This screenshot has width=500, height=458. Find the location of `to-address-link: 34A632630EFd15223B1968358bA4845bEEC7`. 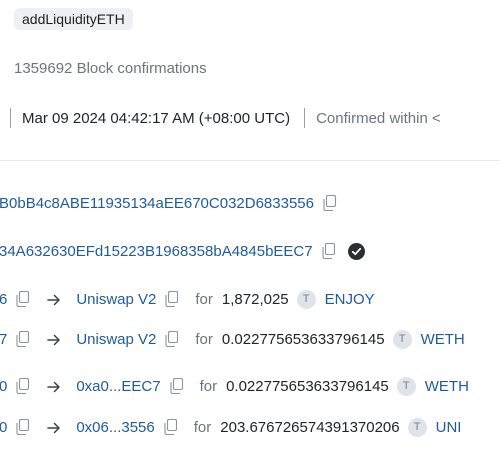

to-address-link: 34A632630EFd15223B1968358bA4845bEEC7 is located at coordinates (156, 251).